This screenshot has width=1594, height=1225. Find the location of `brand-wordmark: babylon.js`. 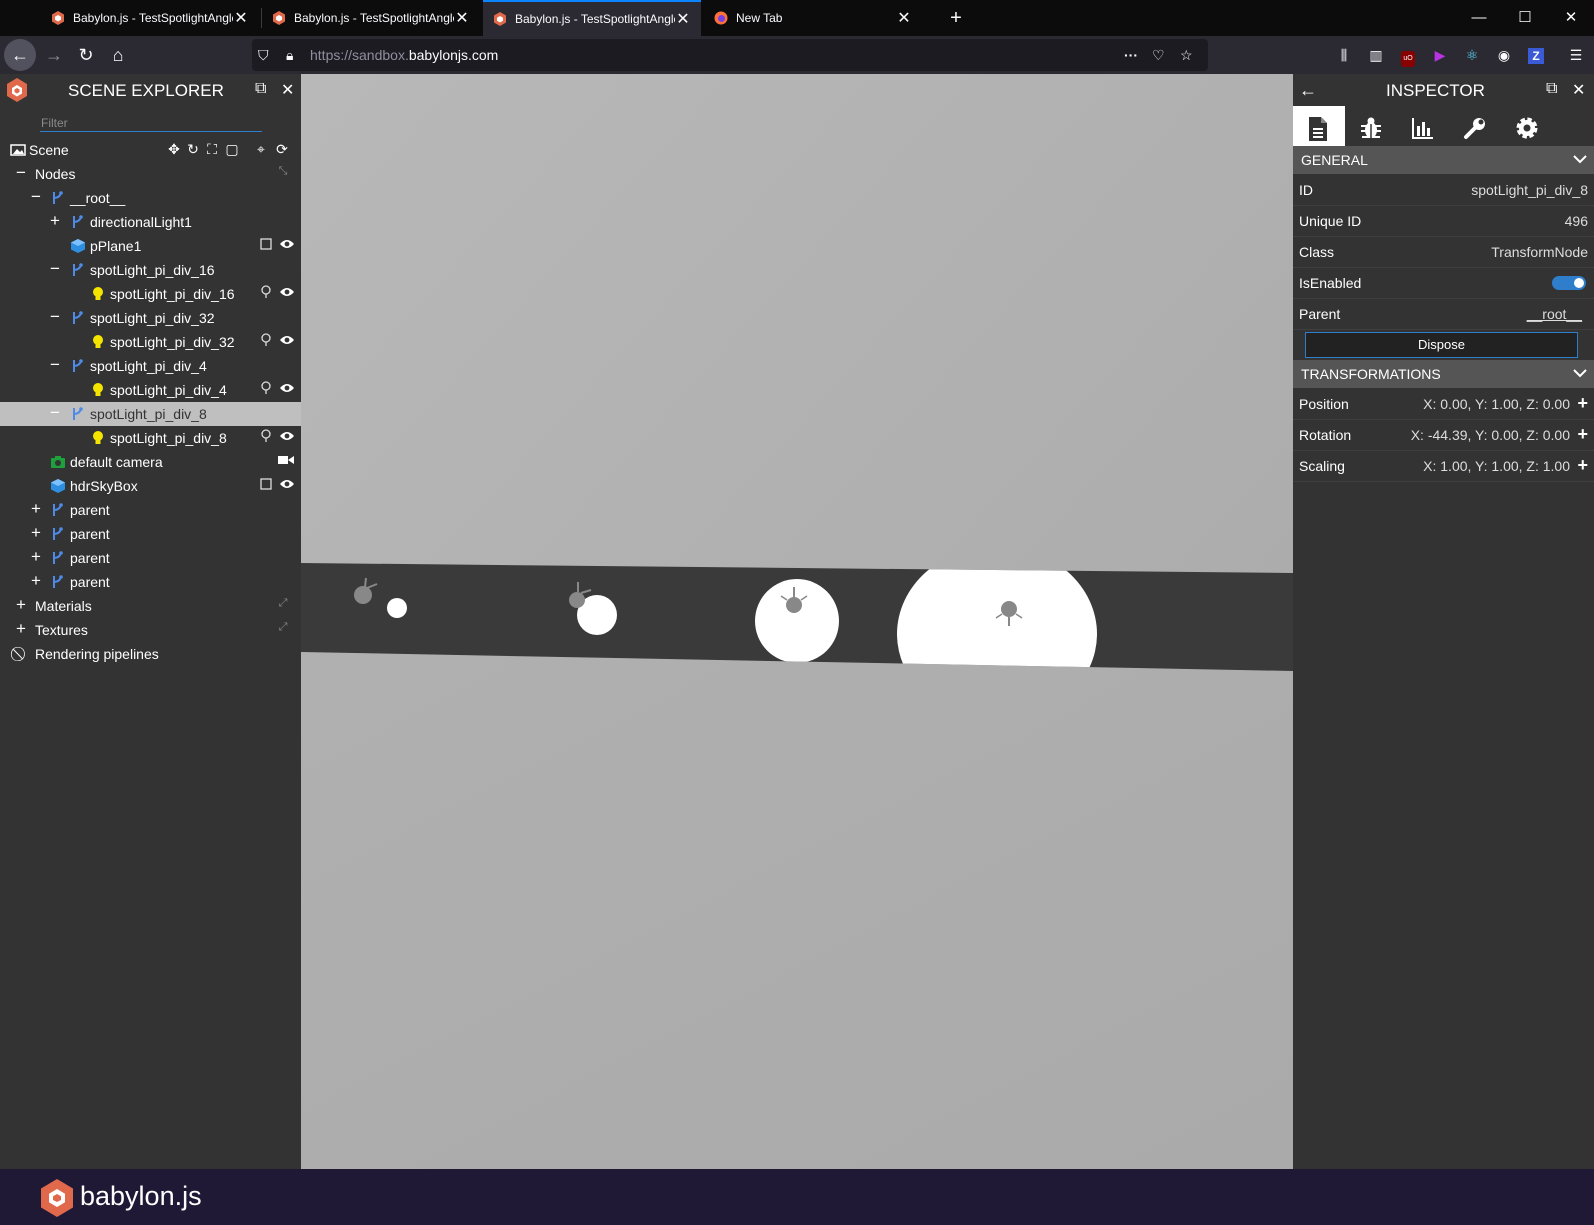

brand-wordmark: babylon.js is located at coordinates (141, 1196).